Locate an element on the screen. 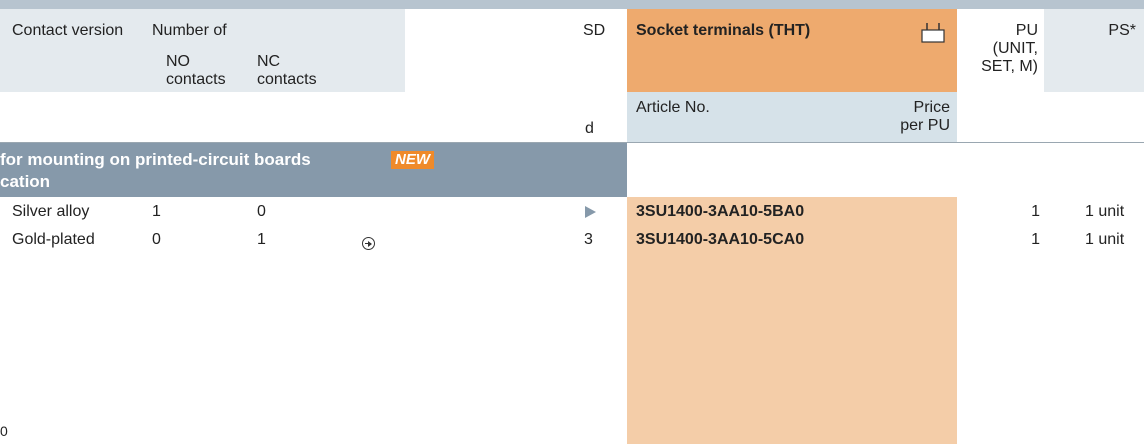 The height and width of the screenshot is (444, 1144). section-title: for mounting on printed-circuit boards is located at coordinates (155, 159).